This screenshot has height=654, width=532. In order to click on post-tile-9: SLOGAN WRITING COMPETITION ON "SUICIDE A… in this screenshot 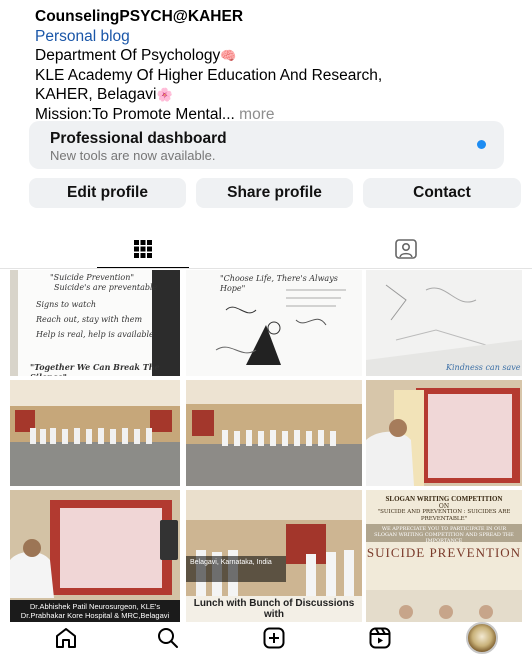, I will do `click(444, 556)`.